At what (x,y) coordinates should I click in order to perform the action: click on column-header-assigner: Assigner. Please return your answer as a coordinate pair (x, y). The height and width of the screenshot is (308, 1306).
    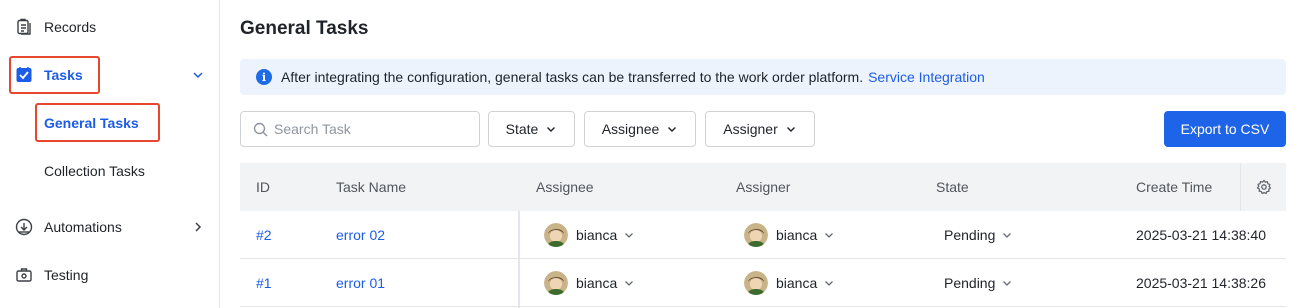
    Looking at the image, I should click on (763, 187).